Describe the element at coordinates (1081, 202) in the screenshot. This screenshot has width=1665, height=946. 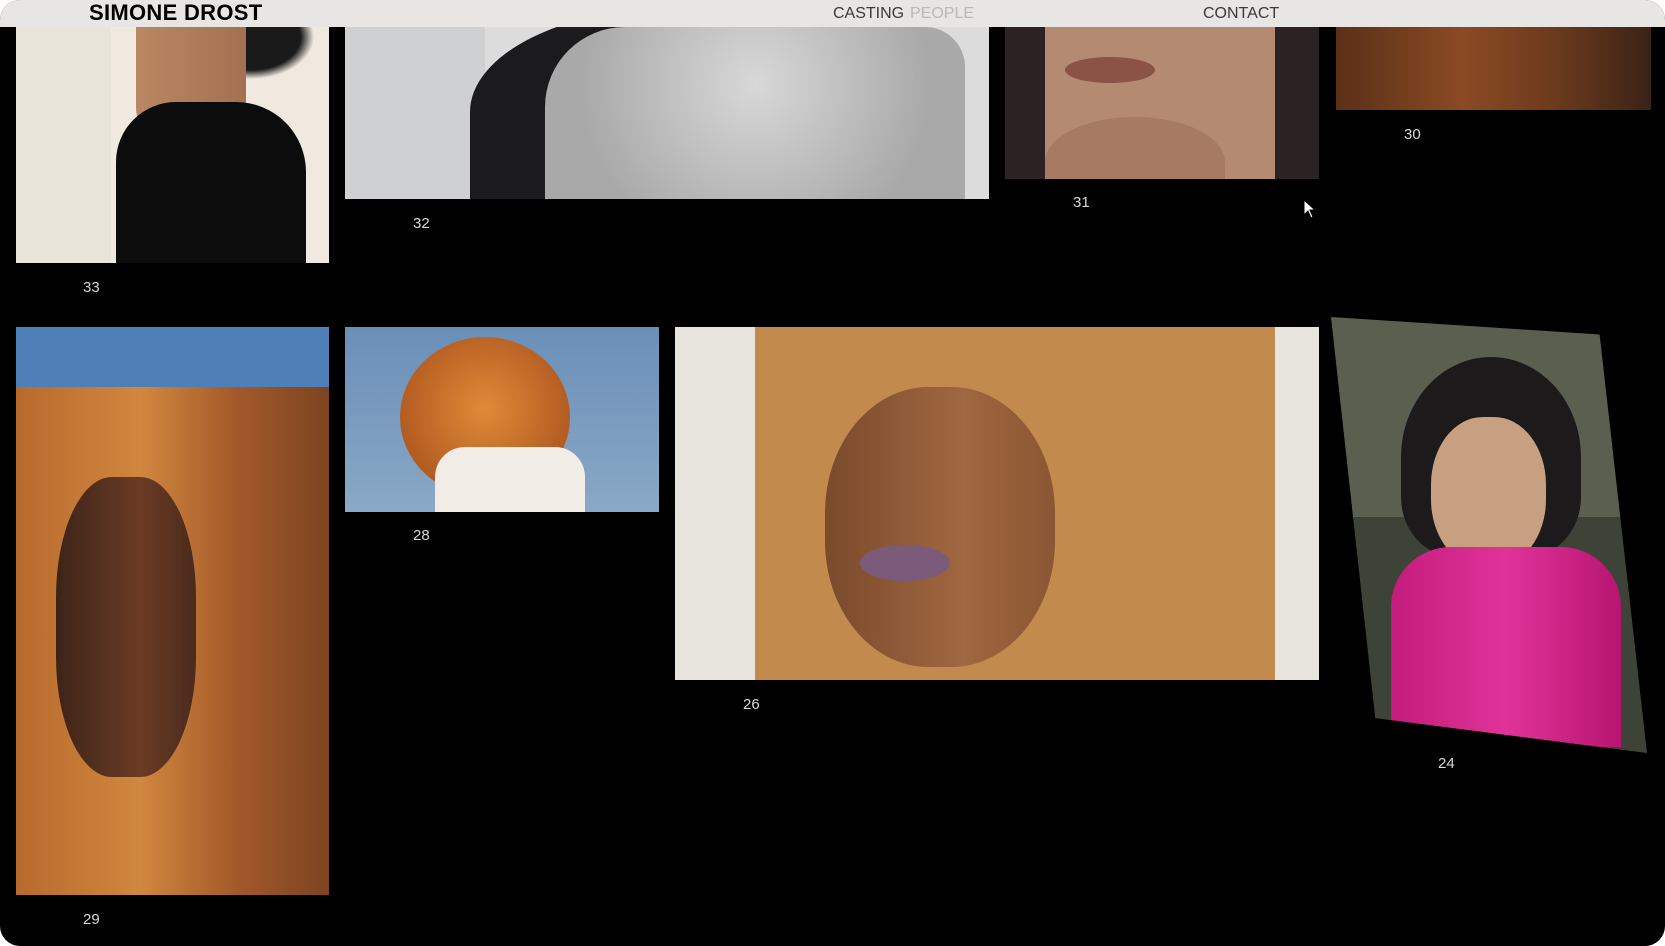
I see `gallery-caption-31: 31` at that location.